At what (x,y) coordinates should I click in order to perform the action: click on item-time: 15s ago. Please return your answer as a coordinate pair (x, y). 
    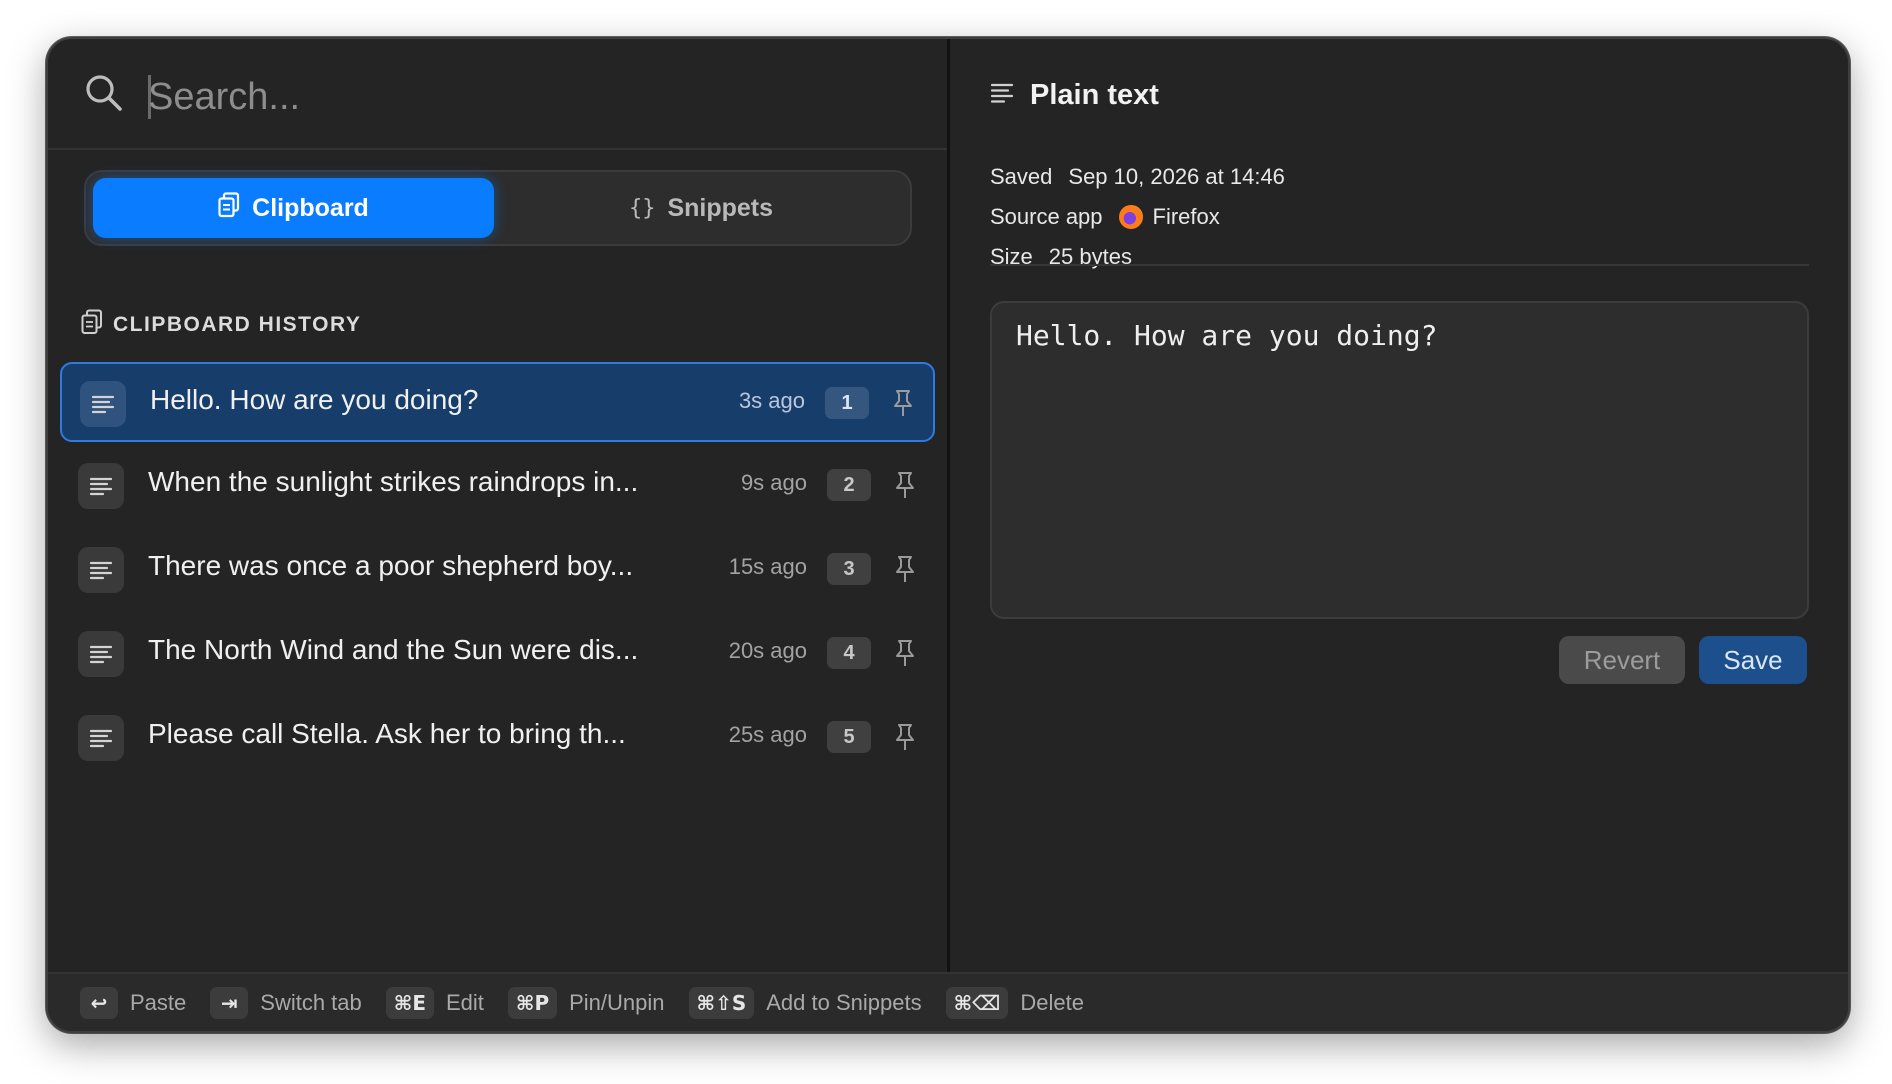
    Looking at the image, I should click on (767, 566).